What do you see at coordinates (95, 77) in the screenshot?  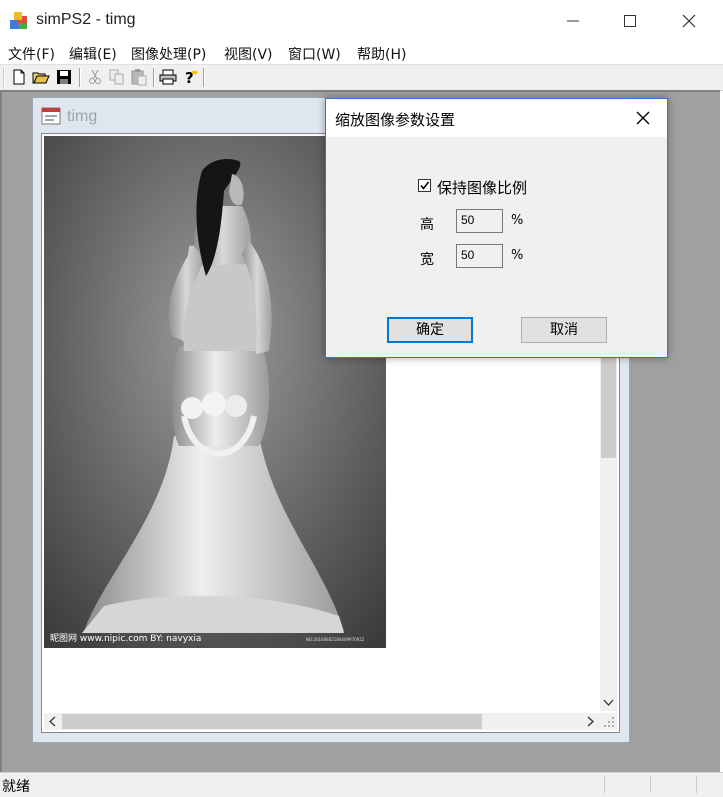 I see `cut-icon` at bounding box center [95, 77].